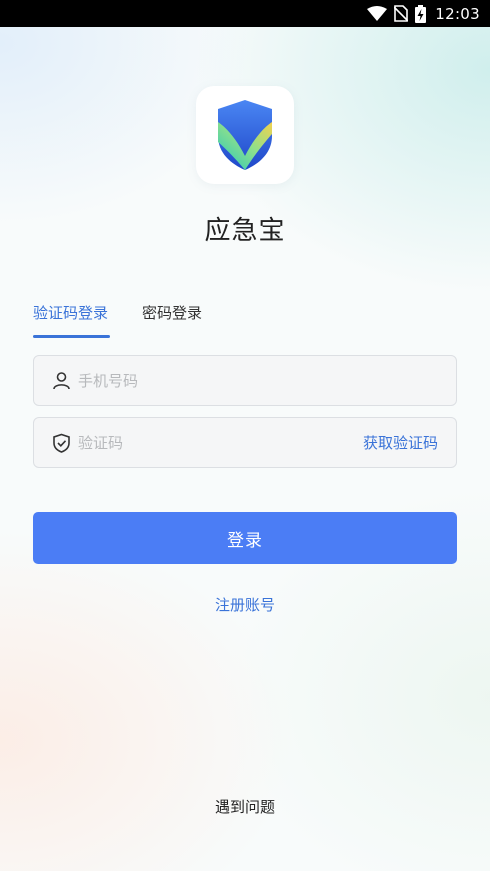 This screenshot has height=871, width=490. What do you see at coordinates (457, 13) in the screenshot?
I see `status-time: 12:03` at bounding box center [457, 13].